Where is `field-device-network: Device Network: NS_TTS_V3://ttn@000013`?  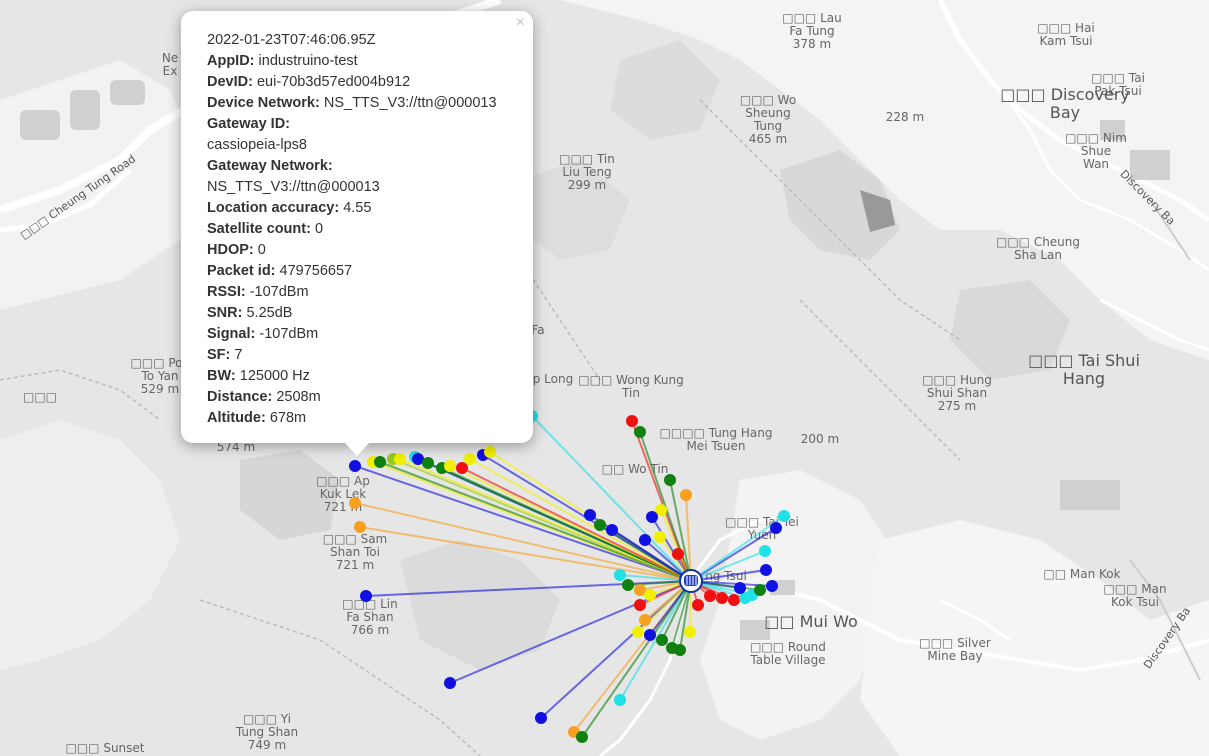 field-device-network: Device Network: NS_TTS_V3://ttn@000013 is located at coordinates (366, 103).